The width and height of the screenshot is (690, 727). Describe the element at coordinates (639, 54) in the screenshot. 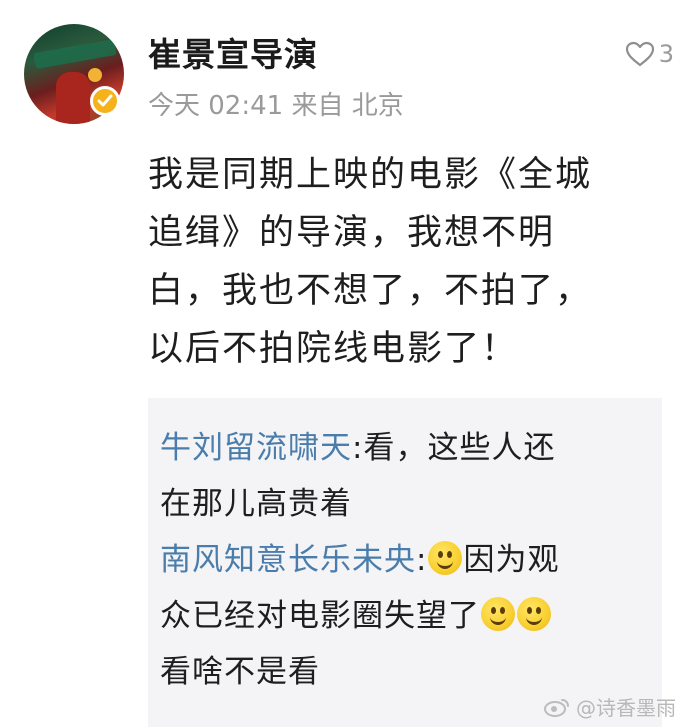

I see `heart-outline-icon` at that location.